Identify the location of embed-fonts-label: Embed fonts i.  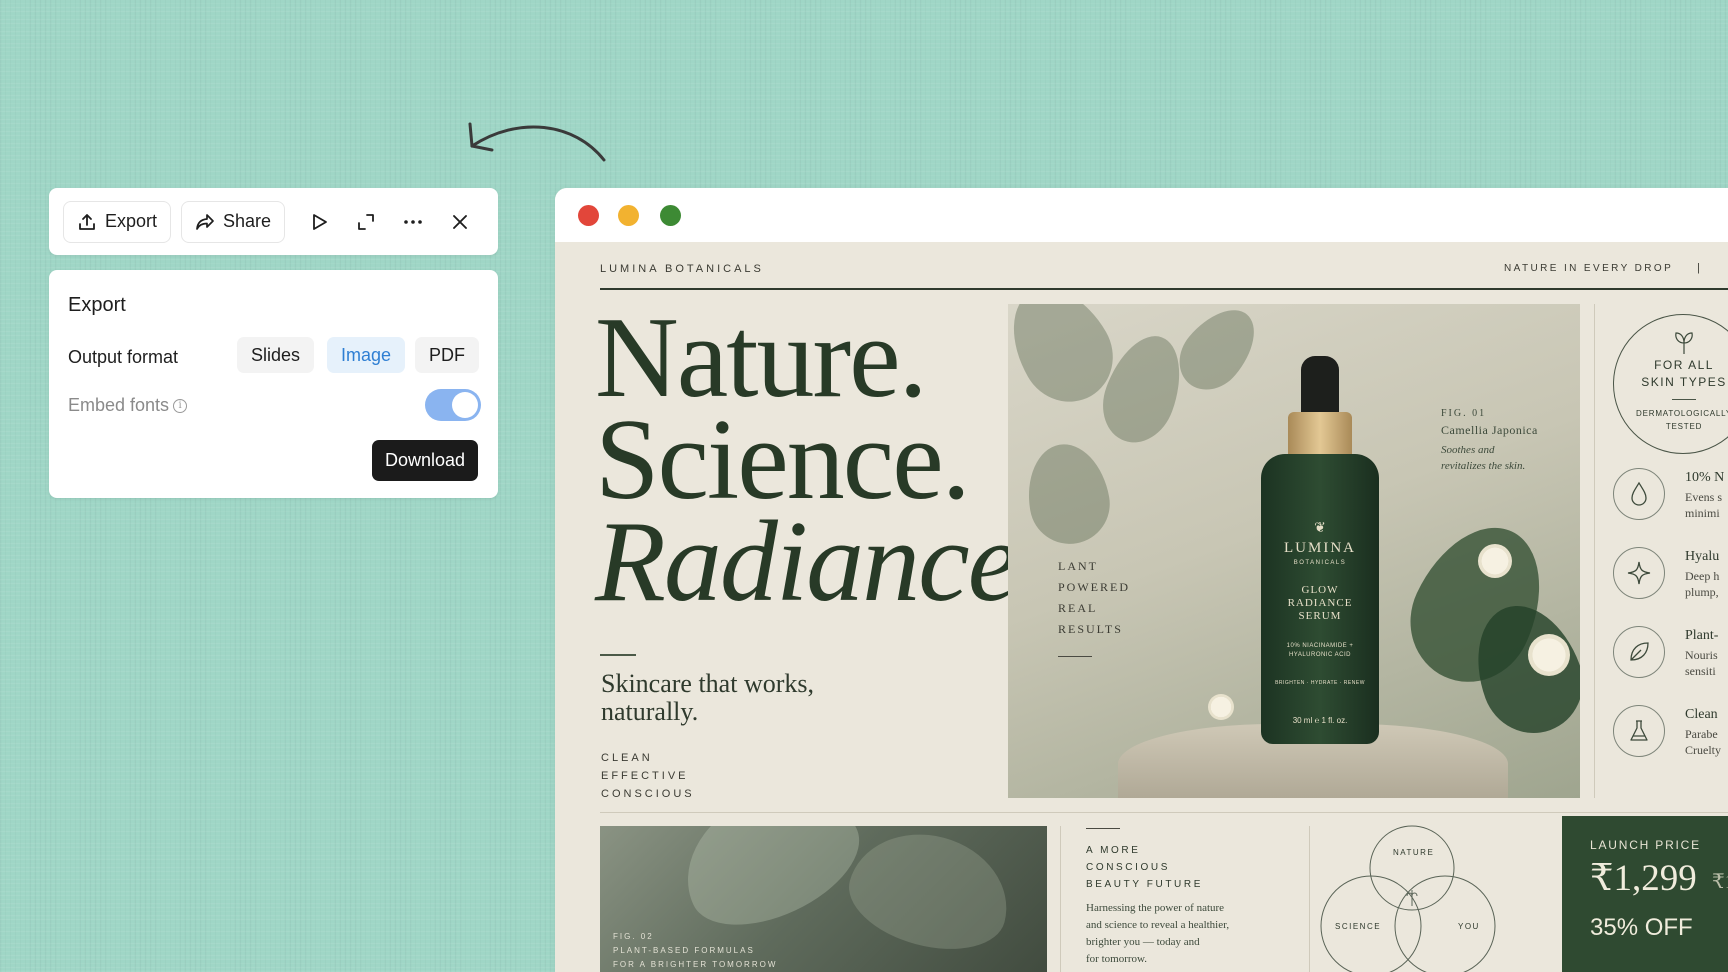
(128, 405).